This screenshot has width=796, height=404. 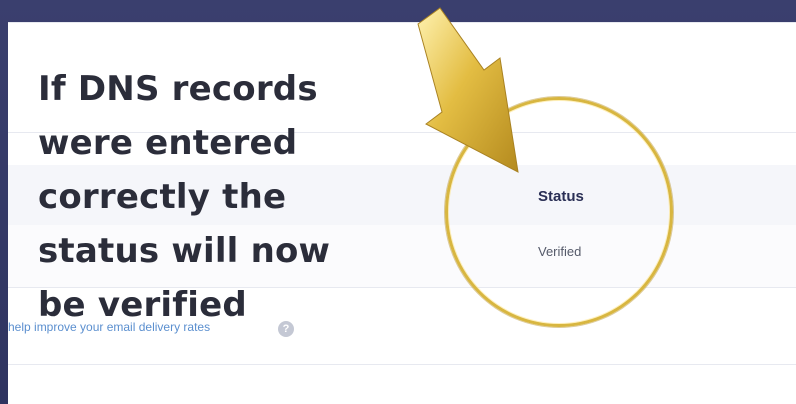 What do you see at coordinates (184, 251) in the screenshot?
I see `caption-line: status will now` at bounding box center [184, 251].